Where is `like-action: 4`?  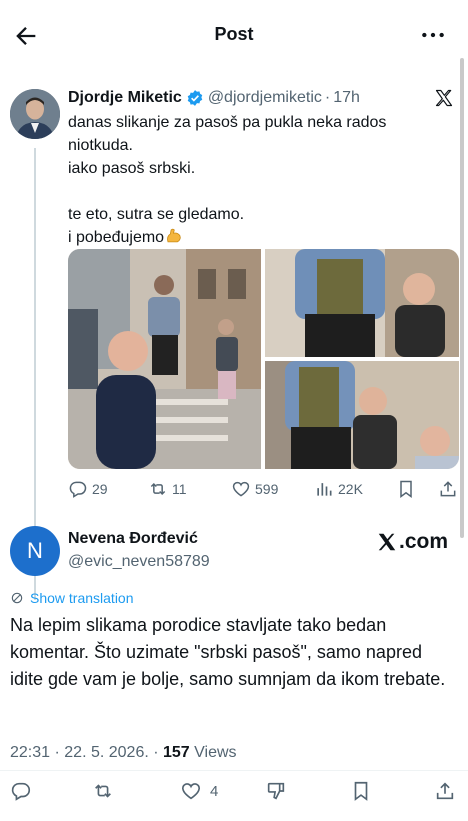 like-action: 4 is located at coordinates (199, 791).